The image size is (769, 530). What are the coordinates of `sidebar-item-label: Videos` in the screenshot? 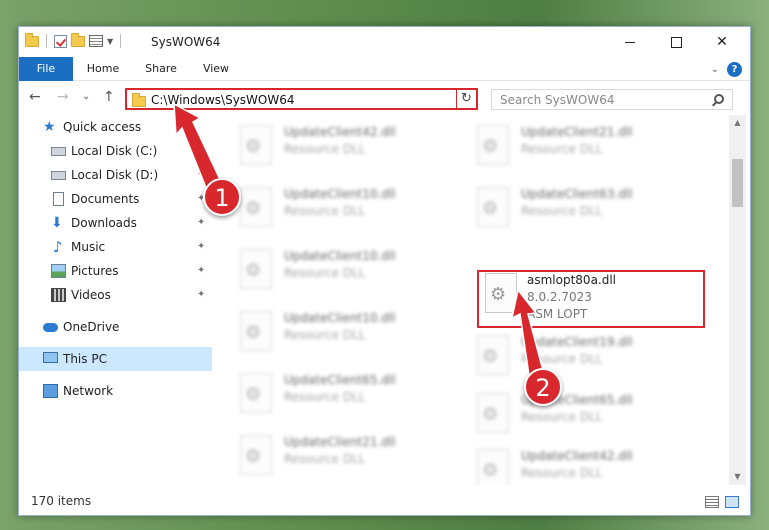 It's located at (91, 295).